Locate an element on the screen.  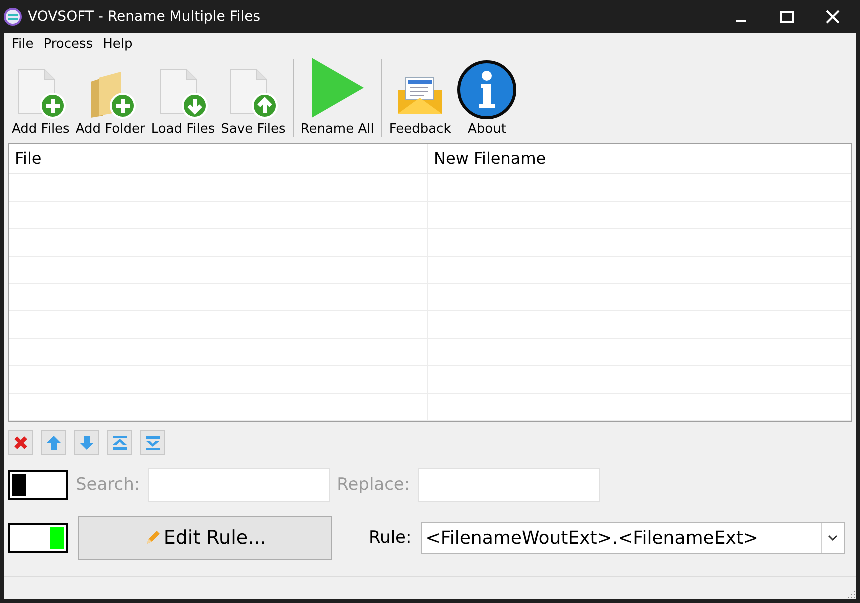
toolbar-button: Rename All is located at coordinates (338, 98).